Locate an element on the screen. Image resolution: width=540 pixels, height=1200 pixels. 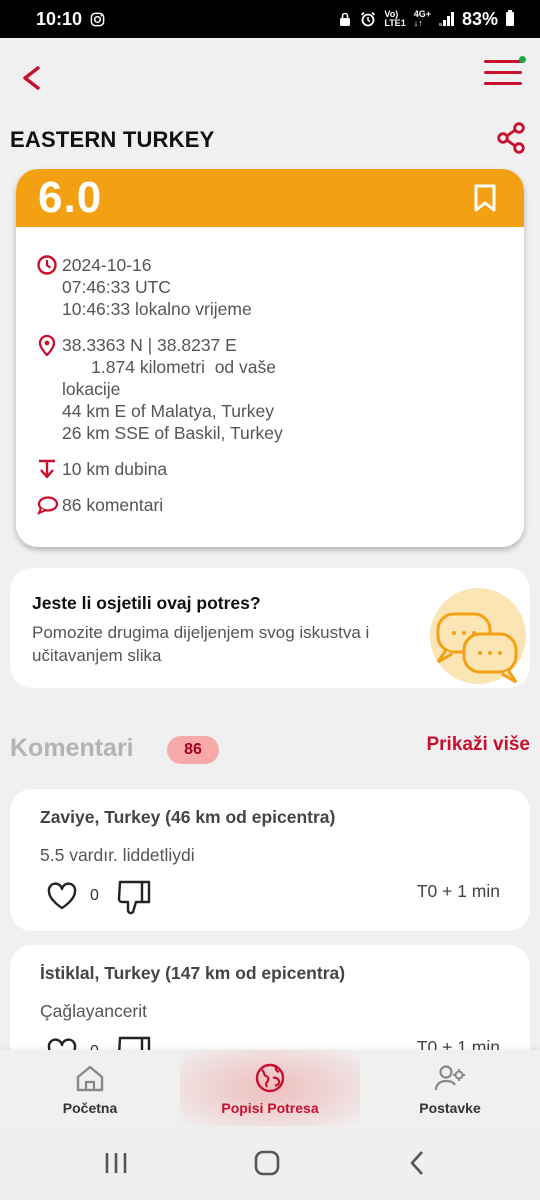
comments-header: Komentari 86 Prikaži više is located at coordinates (270, 749).